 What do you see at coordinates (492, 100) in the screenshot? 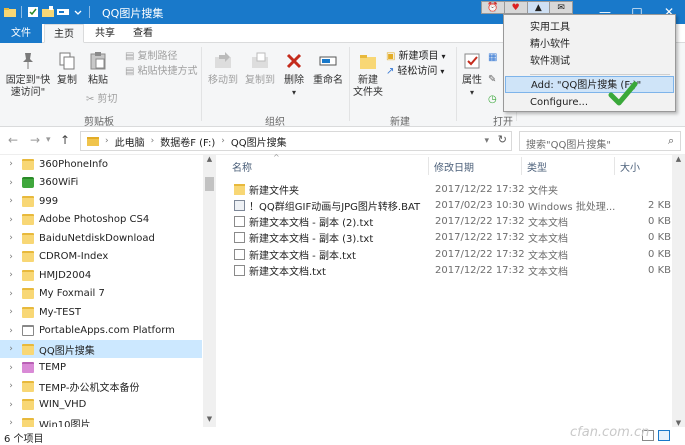
I see `history-small-button: ◷` at bounding box center [492, 100].